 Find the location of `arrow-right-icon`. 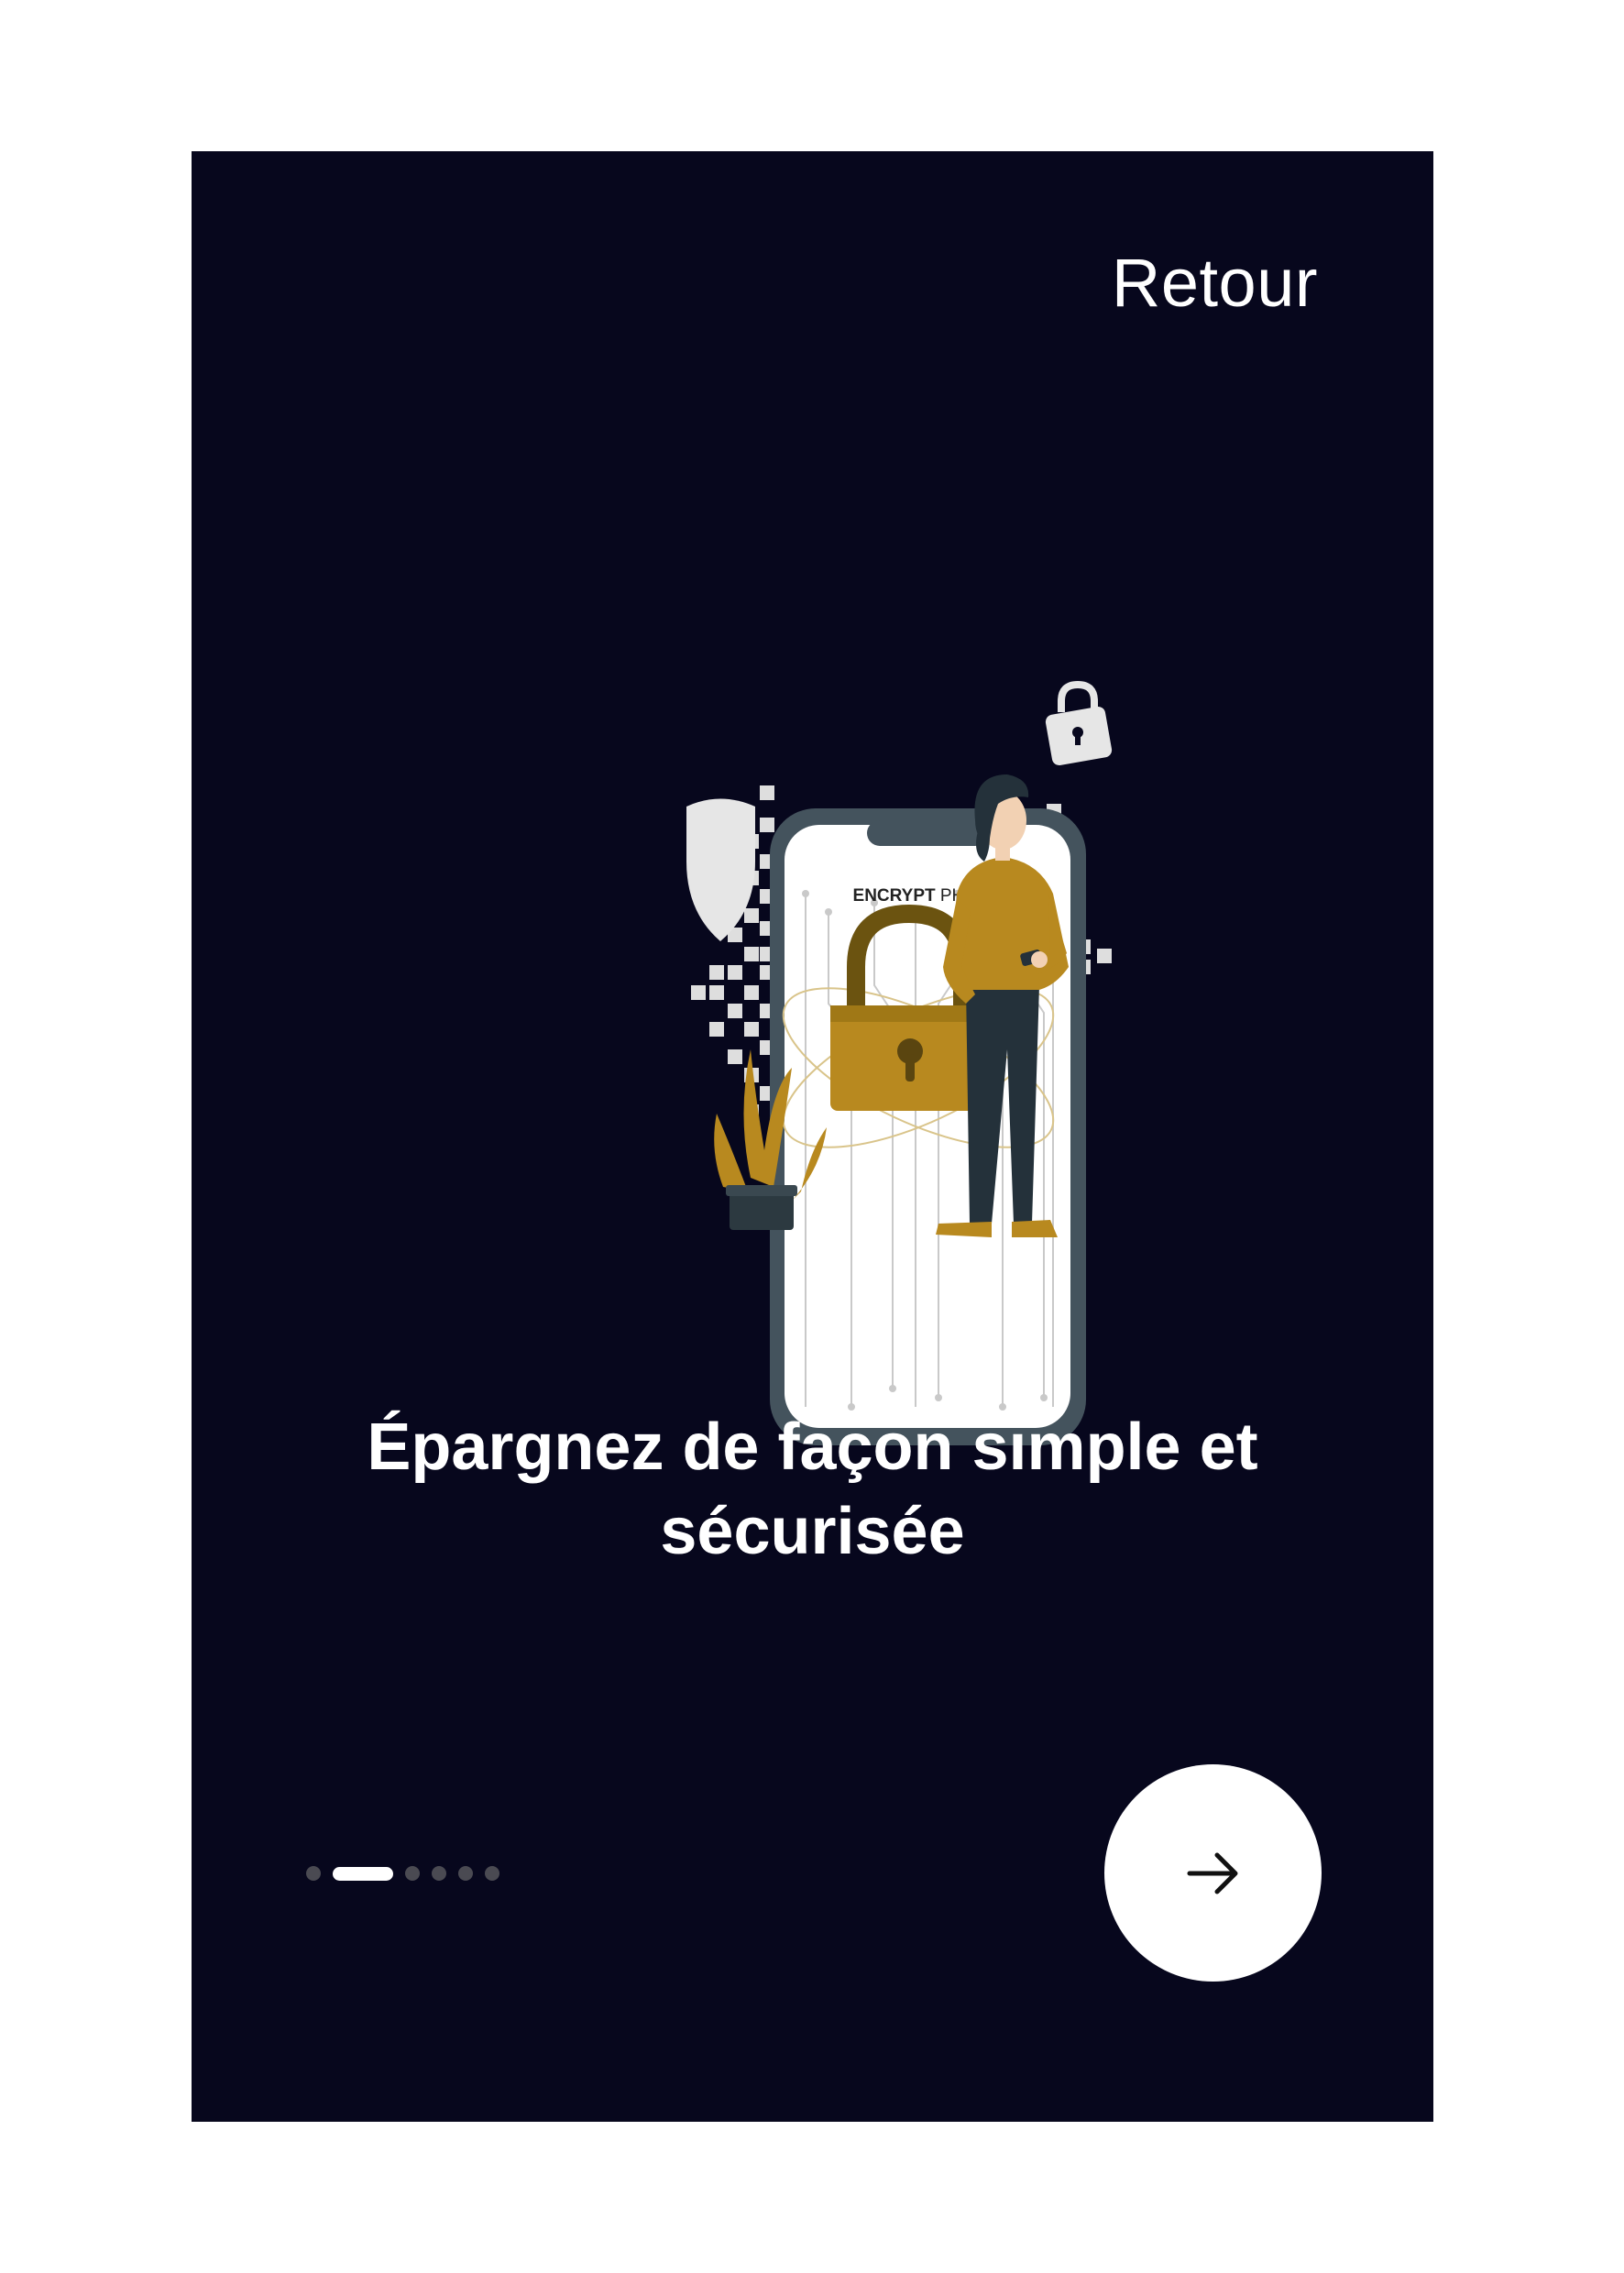

arrow-right-icon is located at coordinates (1212, 1873).